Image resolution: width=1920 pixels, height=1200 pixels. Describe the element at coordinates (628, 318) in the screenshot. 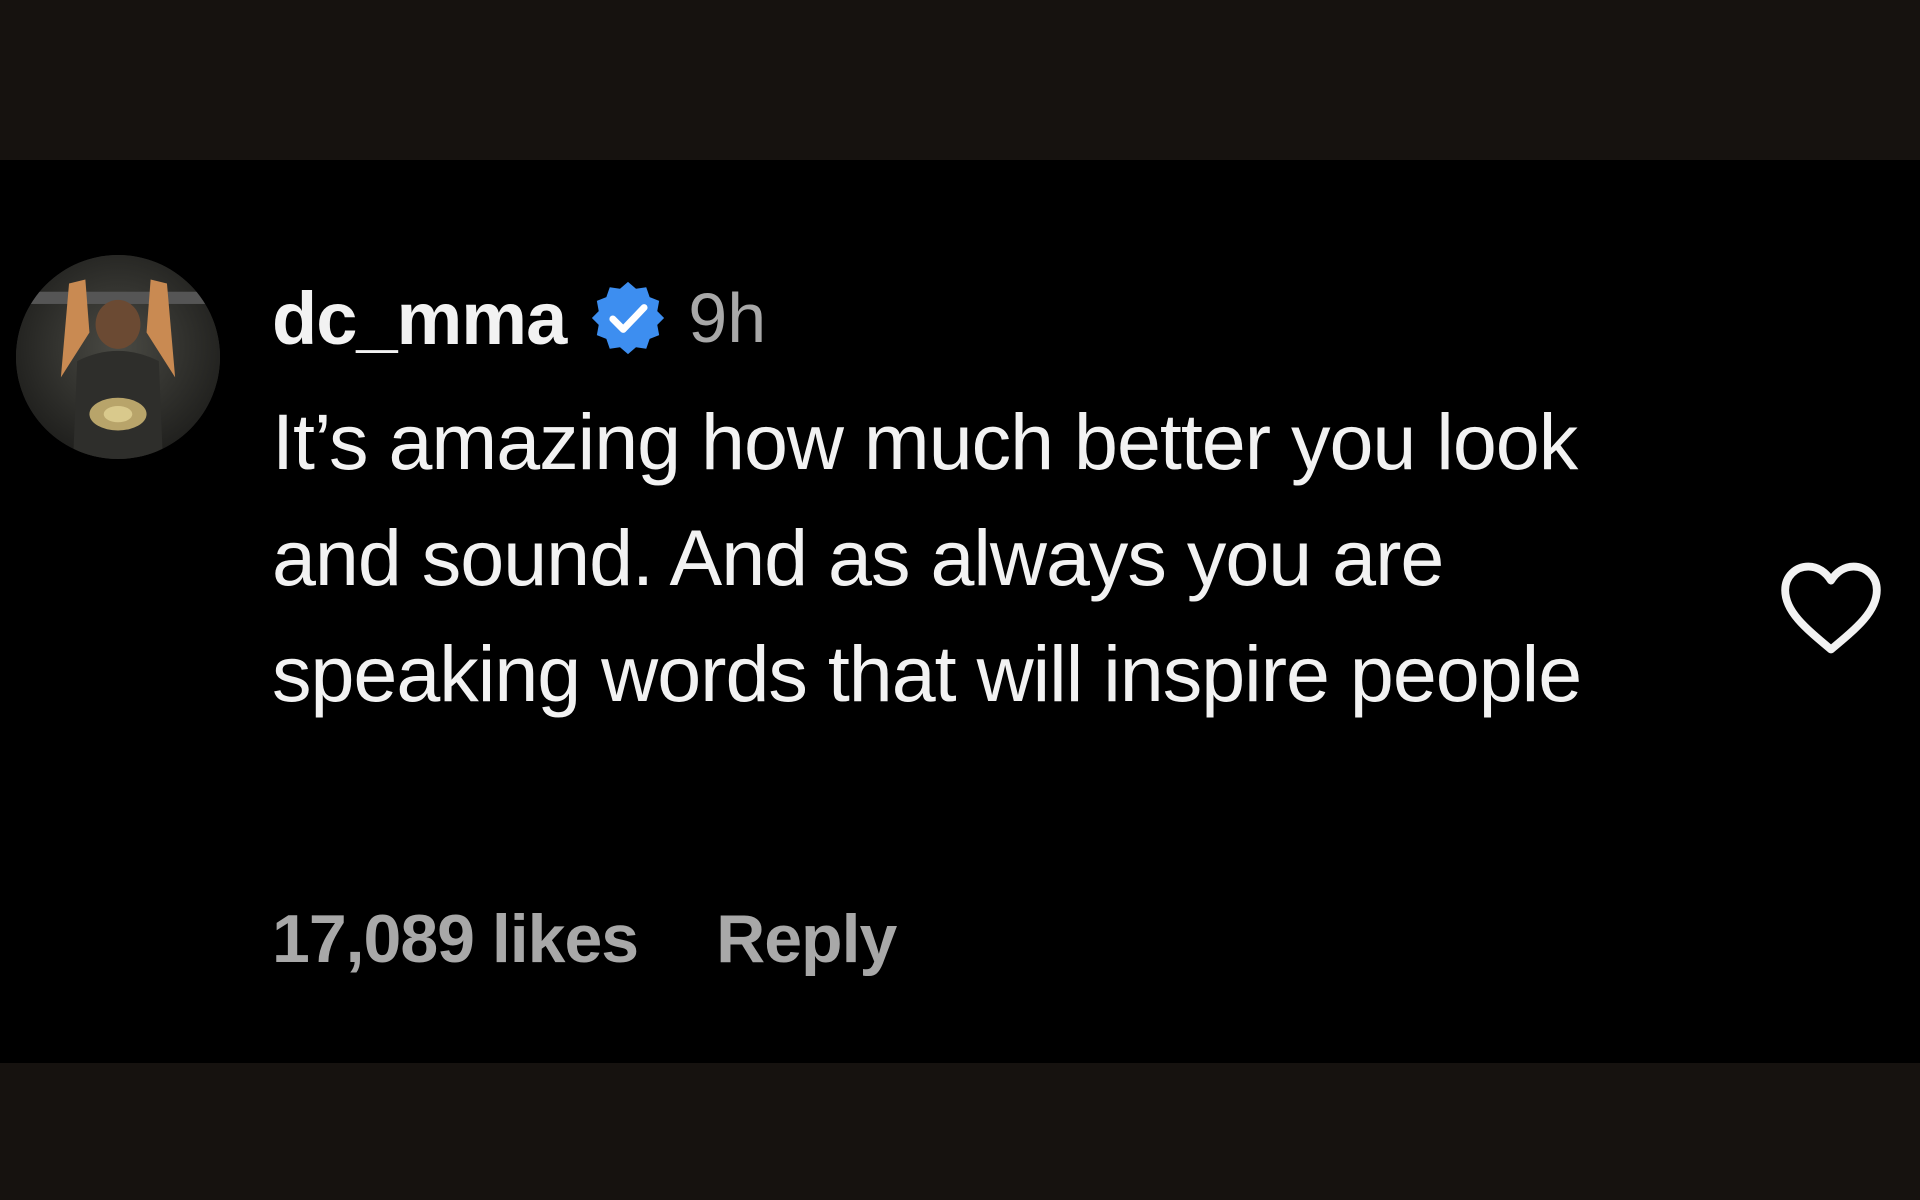

I see `verified-badge-icon` at that location.